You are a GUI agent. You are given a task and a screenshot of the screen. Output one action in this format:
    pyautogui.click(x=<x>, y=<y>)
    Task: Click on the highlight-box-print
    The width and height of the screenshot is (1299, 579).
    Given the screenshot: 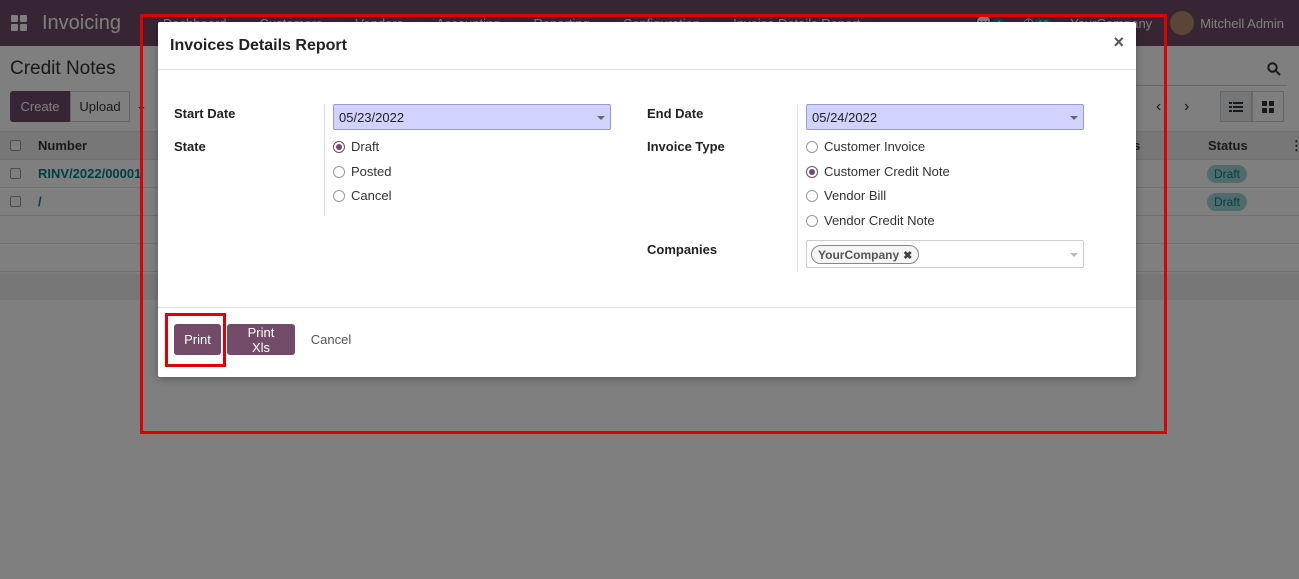 What is the action you would take?
    pyautogui.click(x=195, y=340)
    